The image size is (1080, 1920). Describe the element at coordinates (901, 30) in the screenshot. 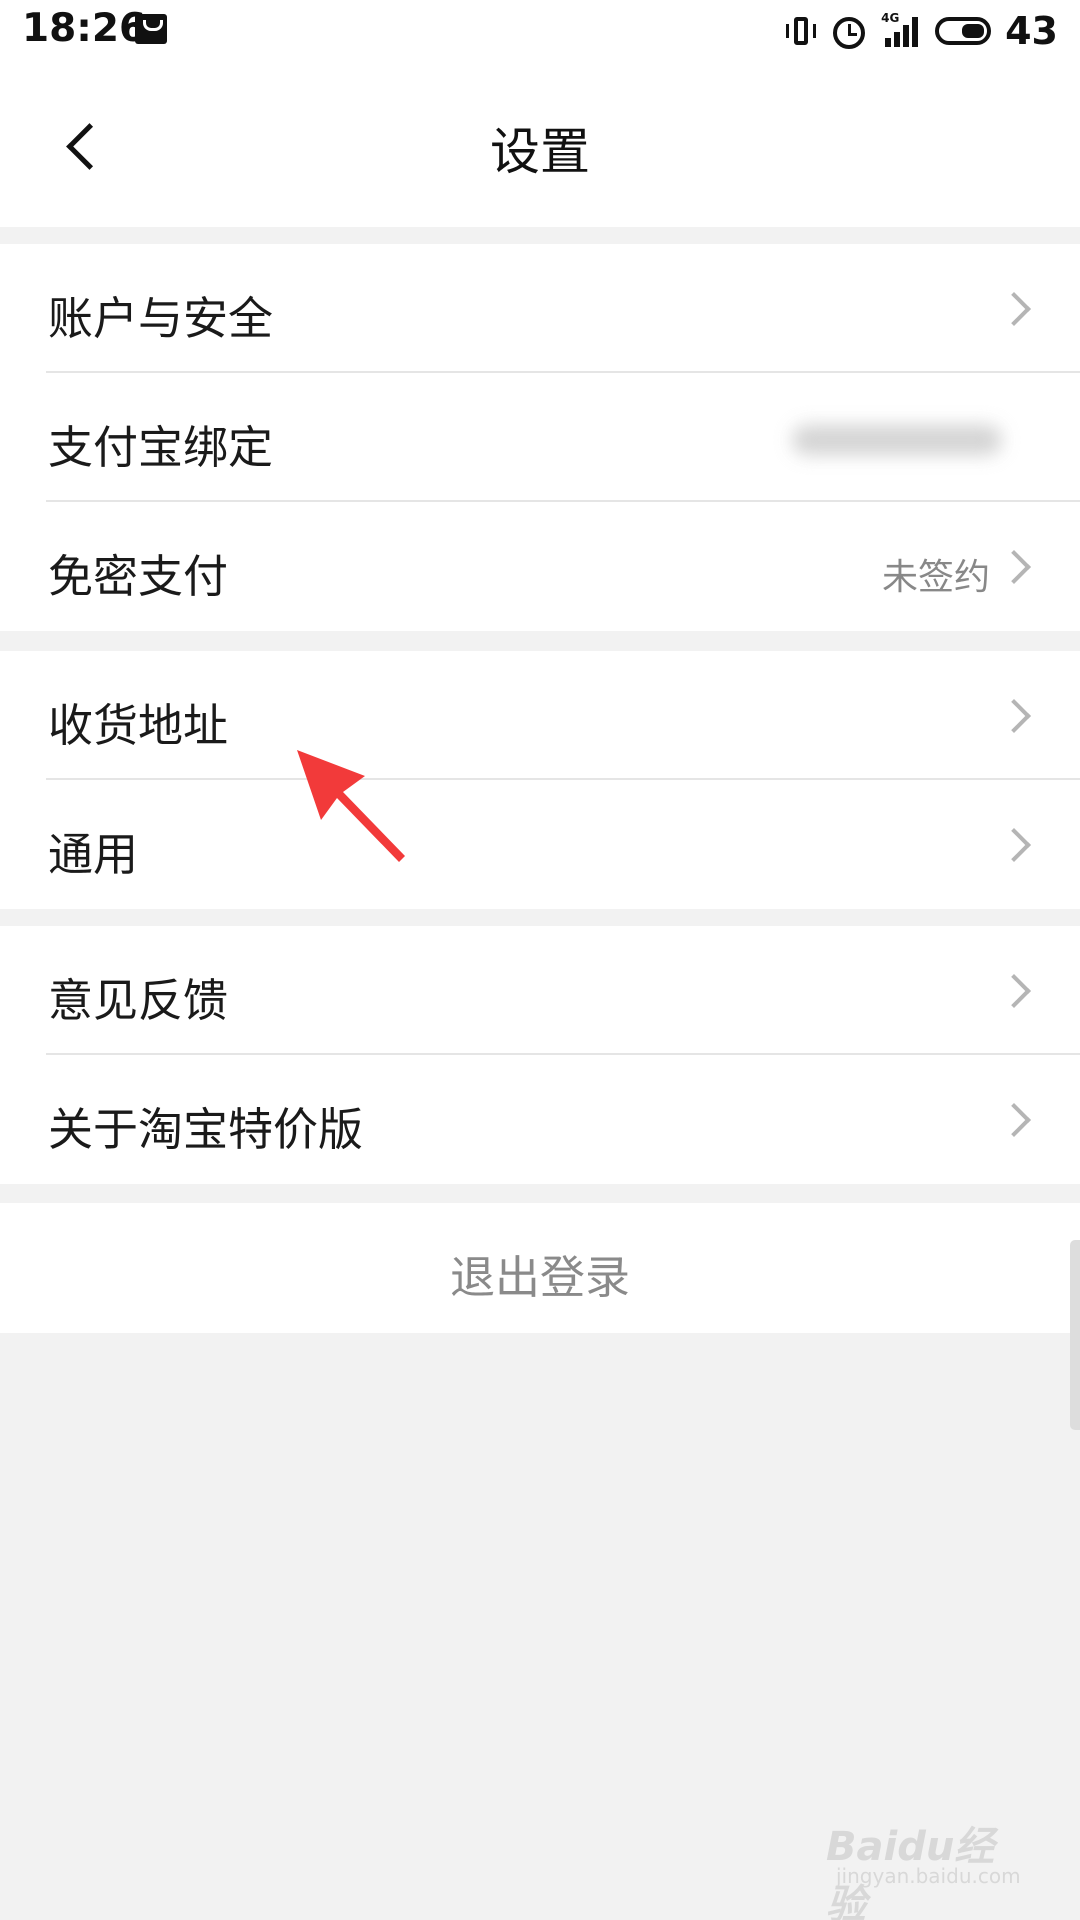

I see `signal-icon: 4G` at that location.